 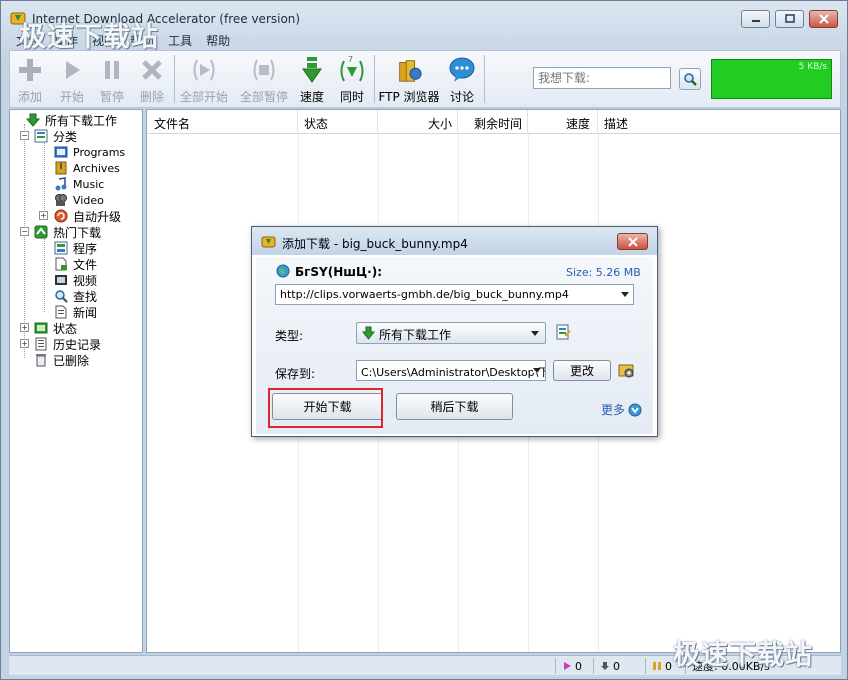 What do you see at coordinates (67, 232) in the screenshot?
I see `tree-item-hot-downloads: 热门下载` at bounding box center [67, 232].